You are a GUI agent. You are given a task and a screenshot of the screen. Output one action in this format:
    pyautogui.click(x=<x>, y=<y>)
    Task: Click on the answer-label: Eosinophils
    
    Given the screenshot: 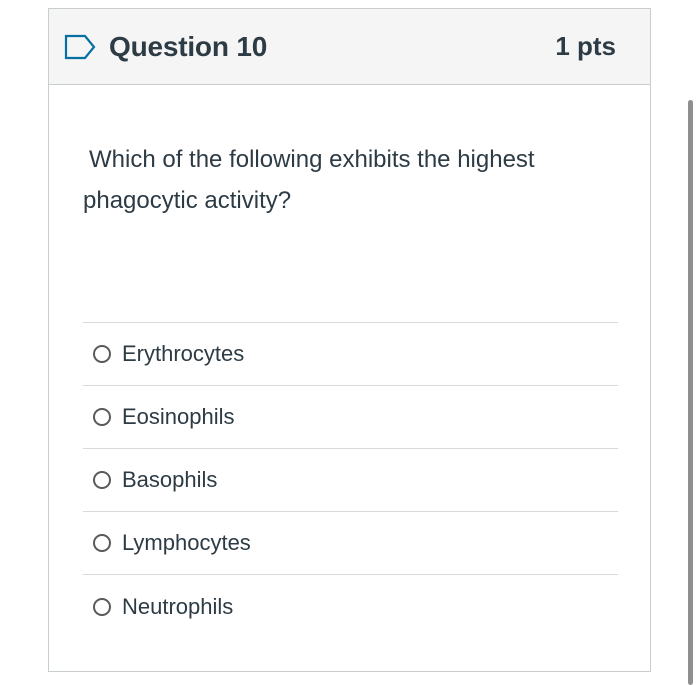 What is the action you would take?
    pyautogui.click(x=178, y=416)
    